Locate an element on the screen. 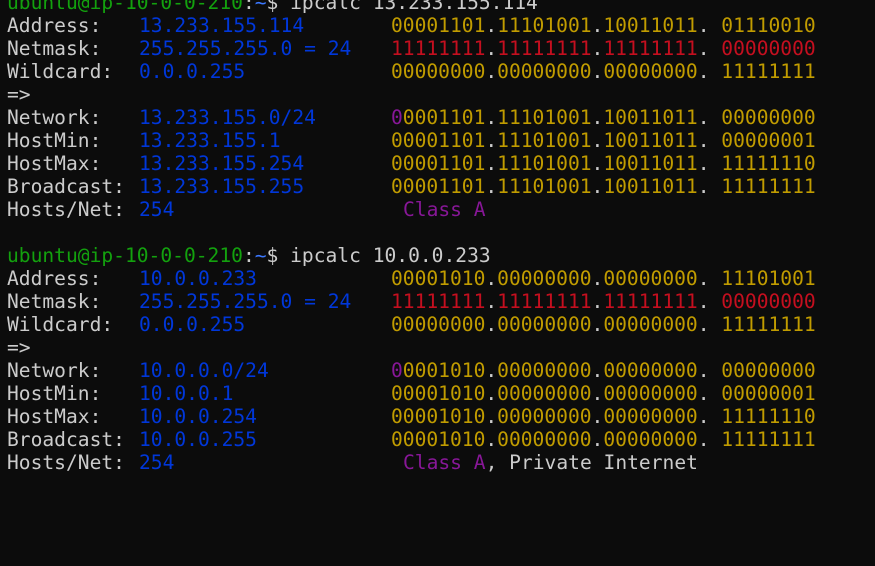  row-value: 13.233.155.114 is located at coordinates (222, 25).